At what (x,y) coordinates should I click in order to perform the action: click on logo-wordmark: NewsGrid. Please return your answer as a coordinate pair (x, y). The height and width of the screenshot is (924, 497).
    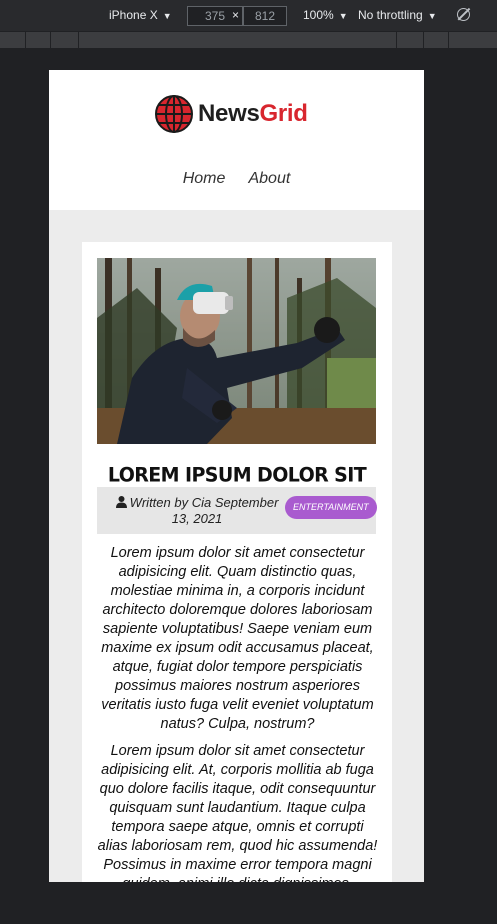
    Looking at the image, I should click on (253, 114).